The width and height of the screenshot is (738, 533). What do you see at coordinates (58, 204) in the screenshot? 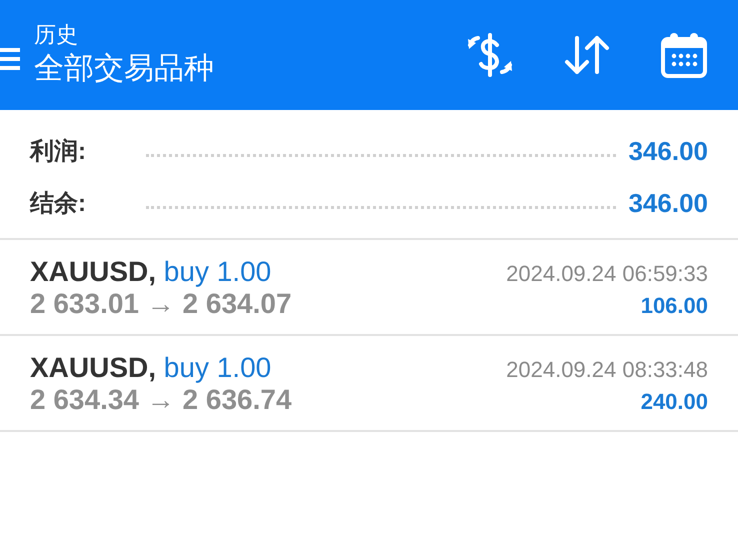
I see `summary-label: 结余:` at bounding box center [58, 204].